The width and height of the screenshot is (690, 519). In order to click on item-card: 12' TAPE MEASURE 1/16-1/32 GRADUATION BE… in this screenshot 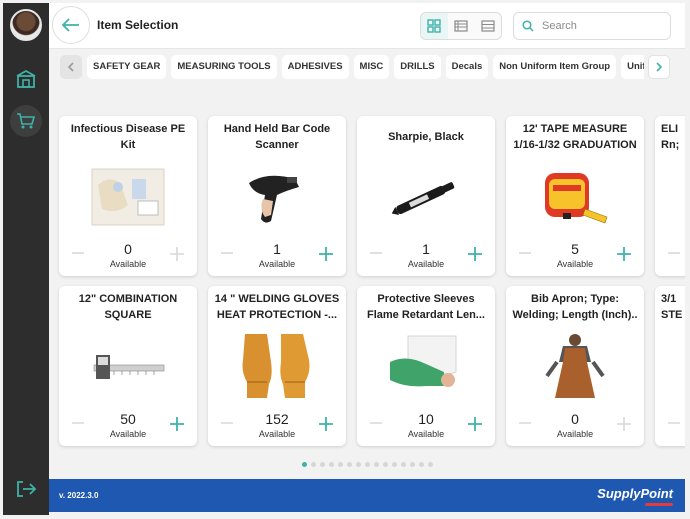, I will do `click(575, 196)`.